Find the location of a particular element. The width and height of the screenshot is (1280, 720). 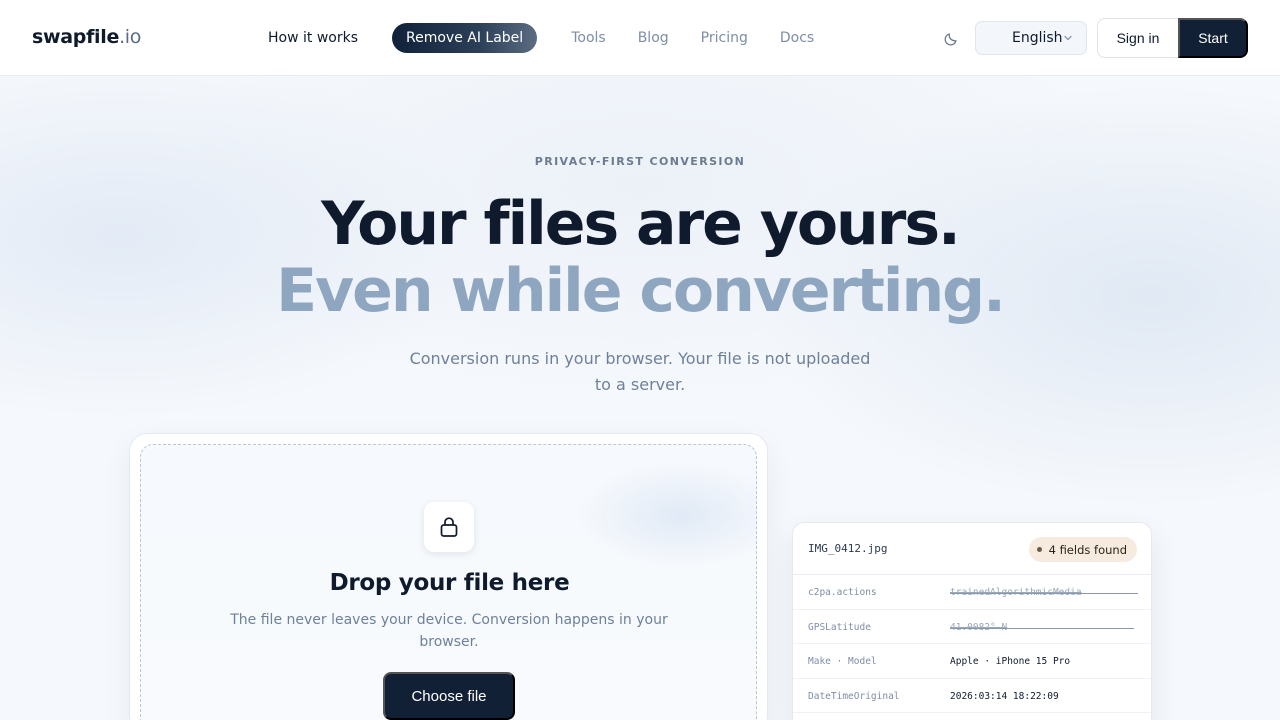

metadata-key: c2pa.actions is located at coordinates (842, 592).